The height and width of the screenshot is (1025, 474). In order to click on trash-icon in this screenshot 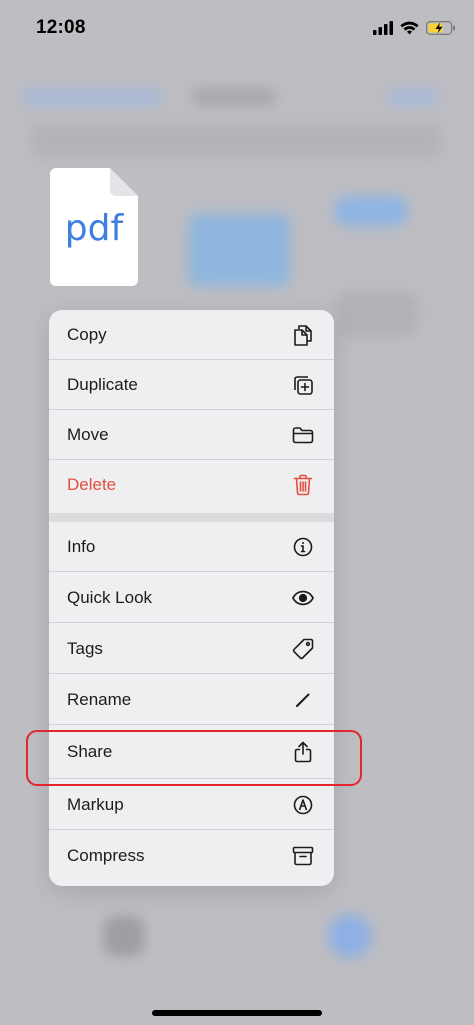, I will do `click(303, 485)`.